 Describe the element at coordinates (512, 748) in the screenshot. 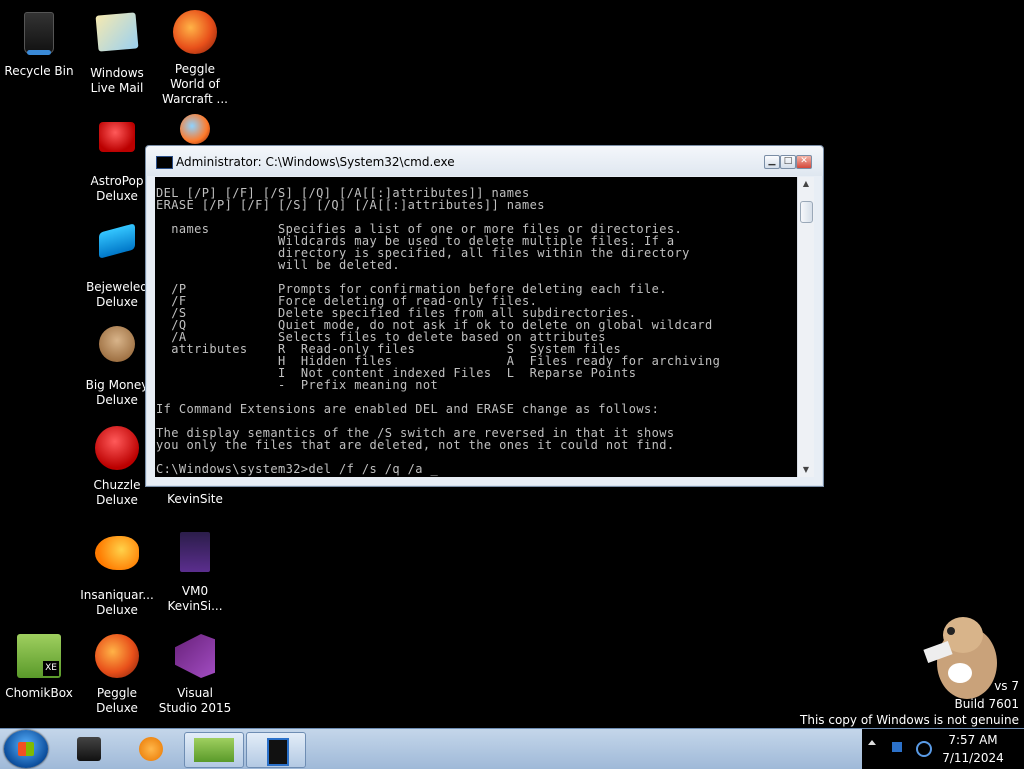

I see `taskbar` at that location.